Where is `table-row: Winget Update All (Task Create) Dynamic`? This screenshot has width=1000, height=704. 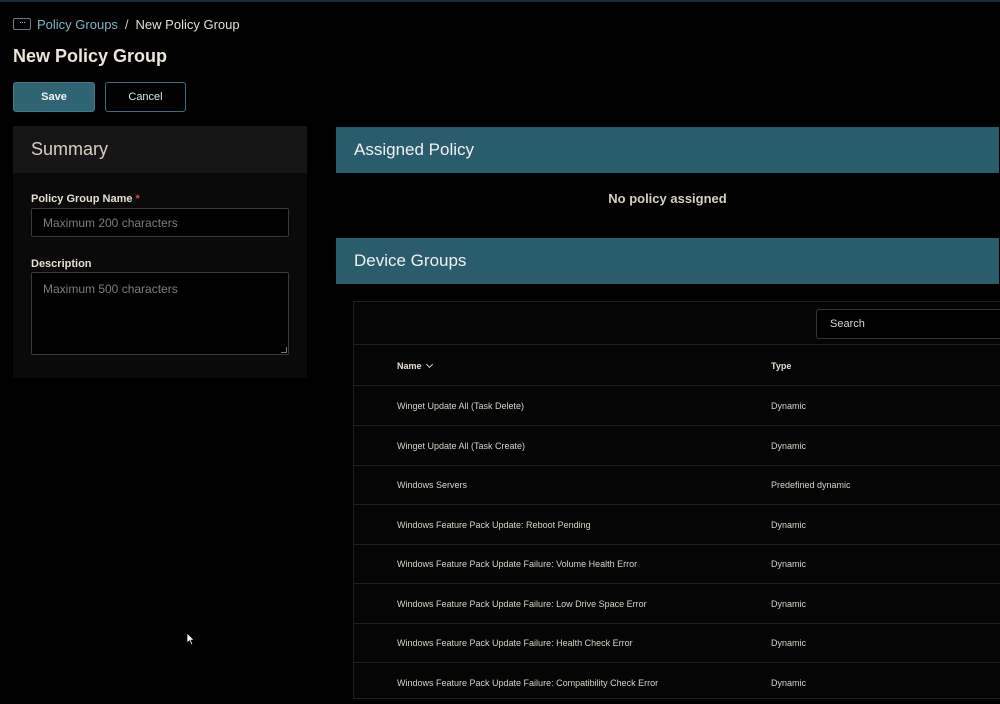 table-row: Winget Update All (Task Create) Dynamic is located at coordinates (677, 446).